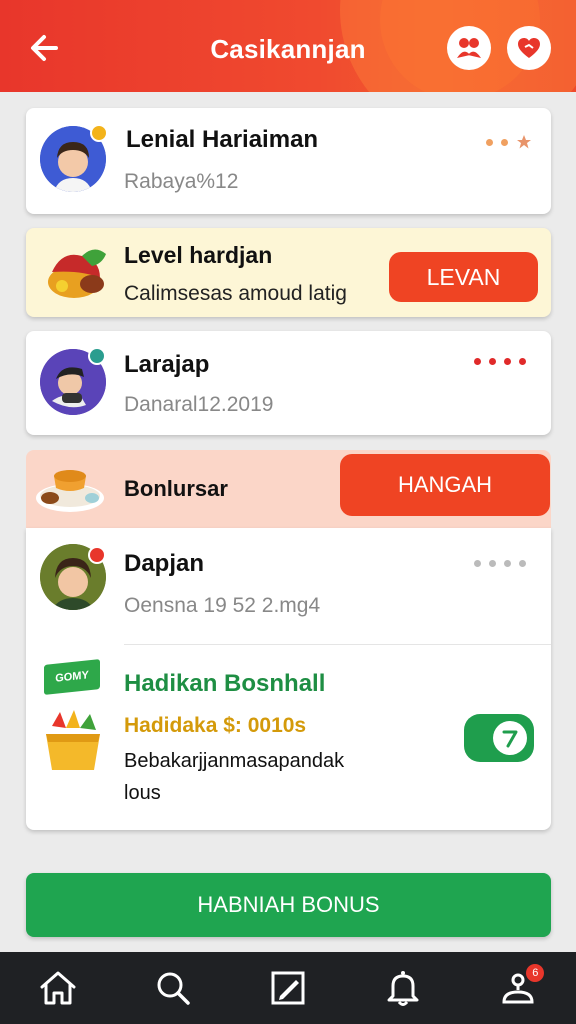 The height and width of the screenshot is (1024, 576). I want to click on profile-name: Lenial Hariaiman, so click(222, 139).